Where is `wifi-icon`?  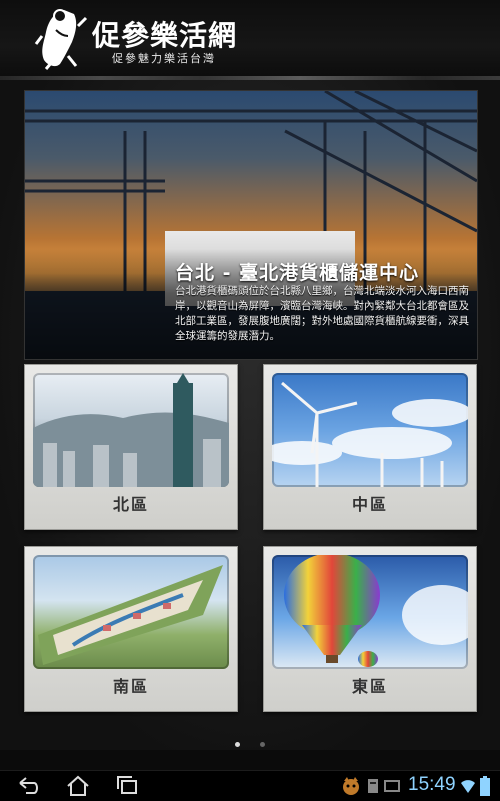 wifi-icon is located at coordinates (468, 786).